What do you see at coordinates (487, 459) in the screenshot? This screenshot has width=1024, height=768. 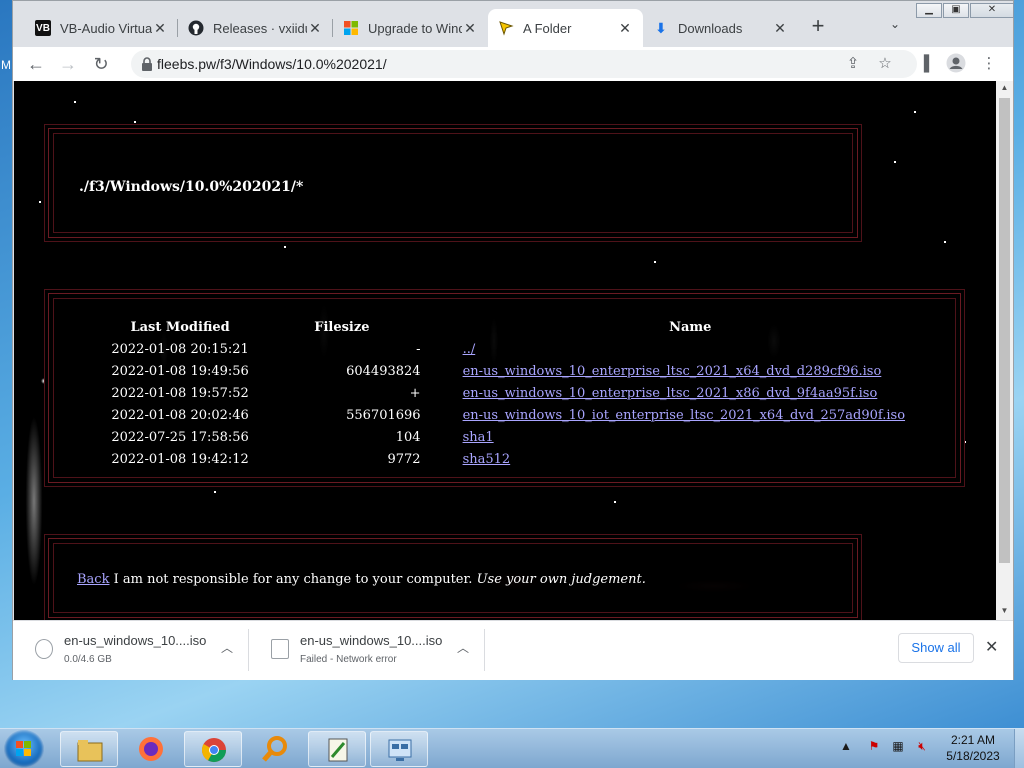 I see `file-link: sha512` at bounding box center [487, 459].